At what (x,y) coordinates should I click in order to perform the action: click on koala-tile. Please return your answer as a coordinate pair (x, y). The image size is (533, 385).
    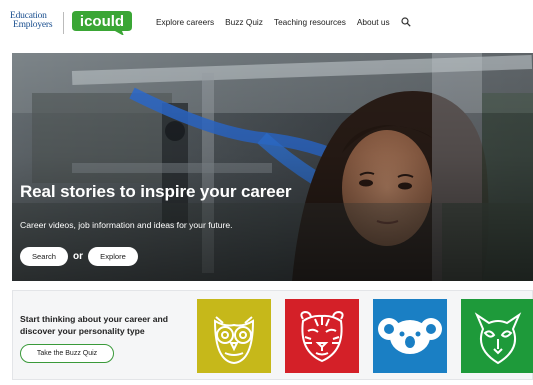
    Looking at the image, I should click on (410, 336).